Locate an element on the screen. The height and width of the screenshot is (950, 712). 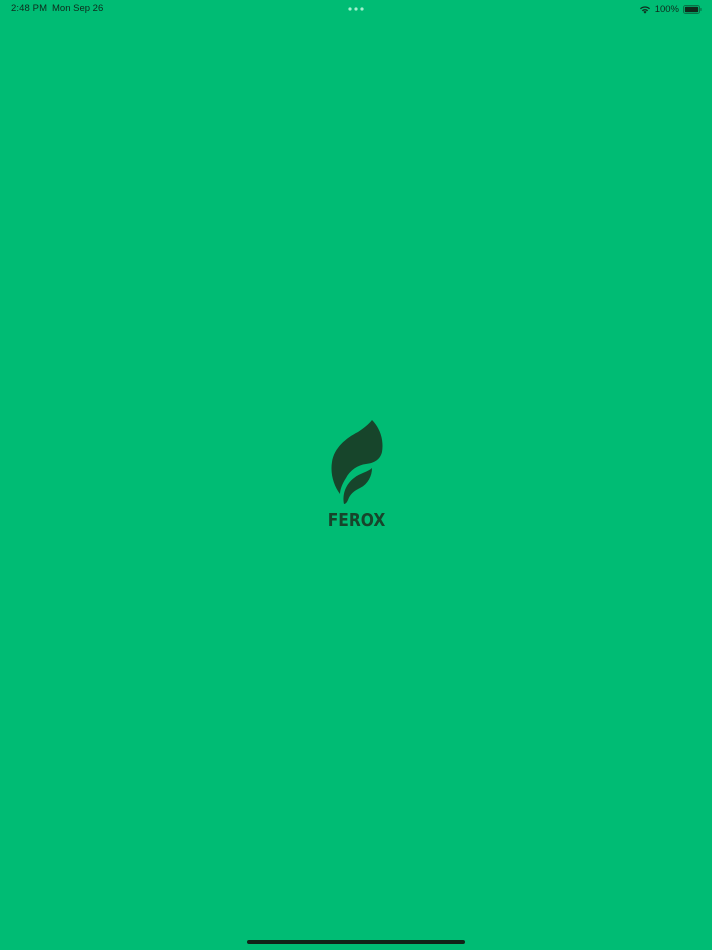
battery-percentage: 100% is located at coordinates (666, 9).